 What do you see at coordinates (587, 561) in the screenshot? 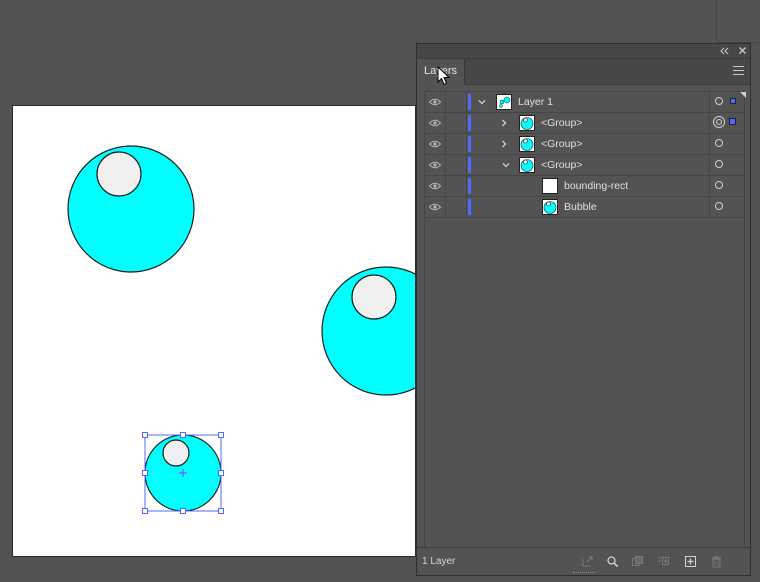
I see `export-icon` at bounding box center [587, 561].